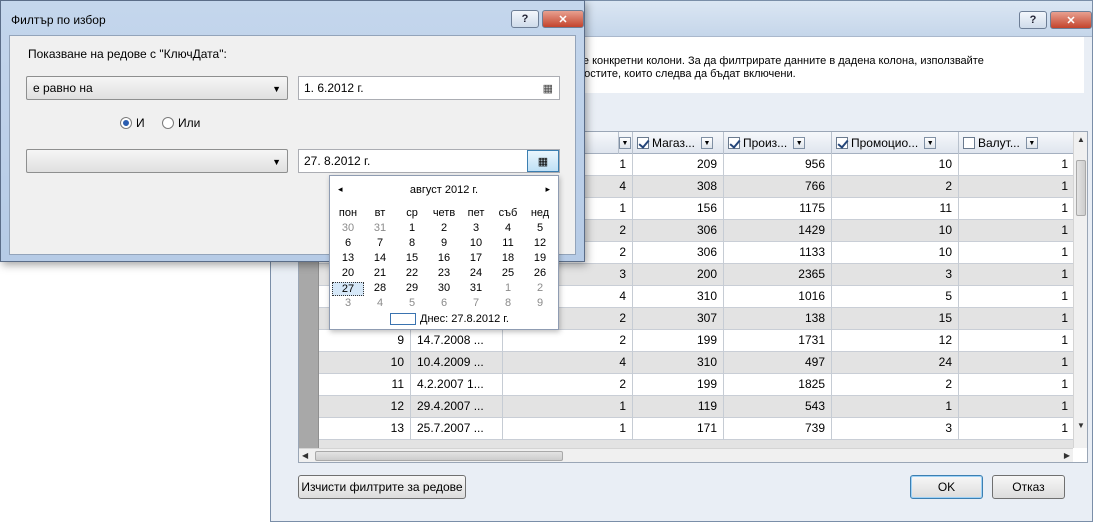 The width and height of the screenshot is (1093, 522). I want to click on calendar-day: 20, so click(348, 273).